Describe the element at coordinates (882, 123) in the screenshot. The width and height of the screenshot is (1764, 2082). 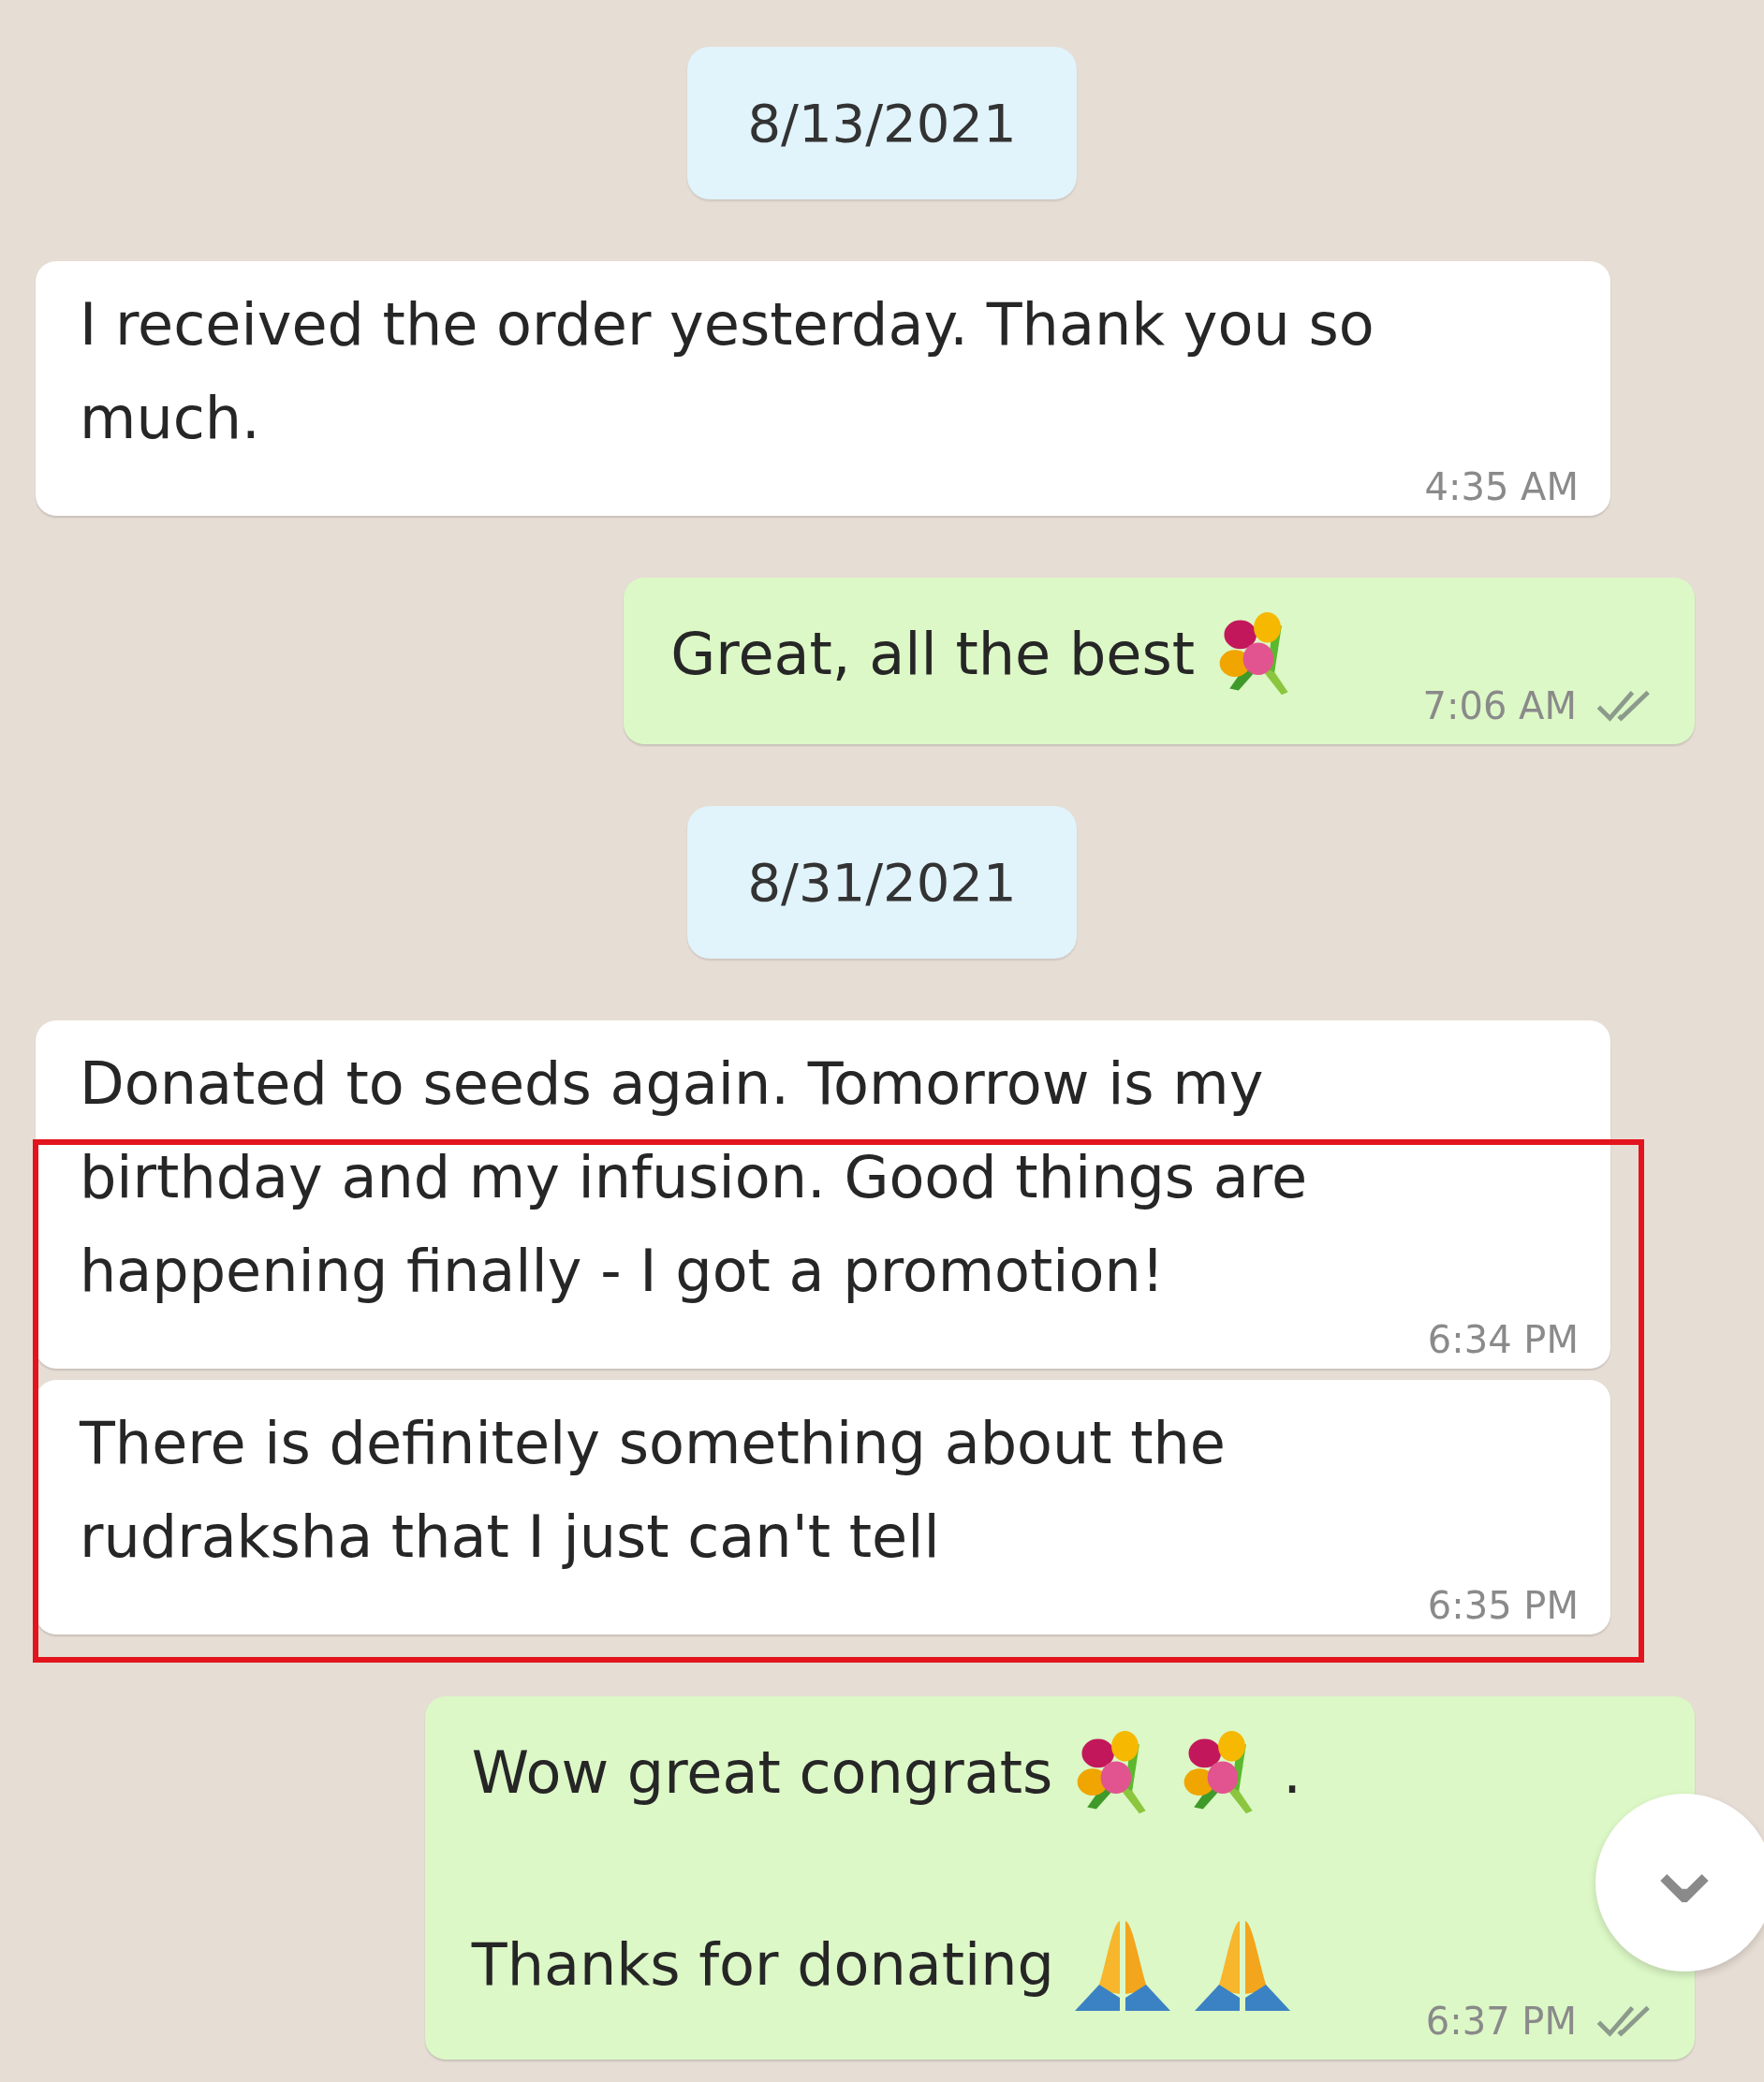
I see `date-chip: 8/13/2021` at that location.